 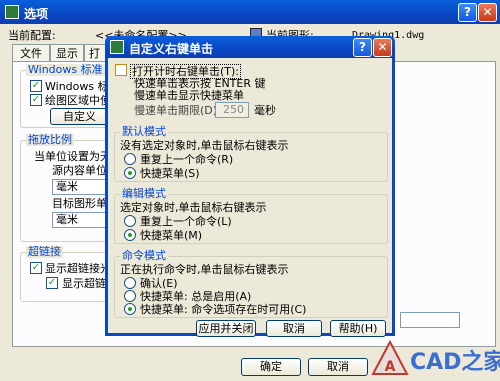 I want to click on cancel-button: 取消, so click(x=338, y=367).